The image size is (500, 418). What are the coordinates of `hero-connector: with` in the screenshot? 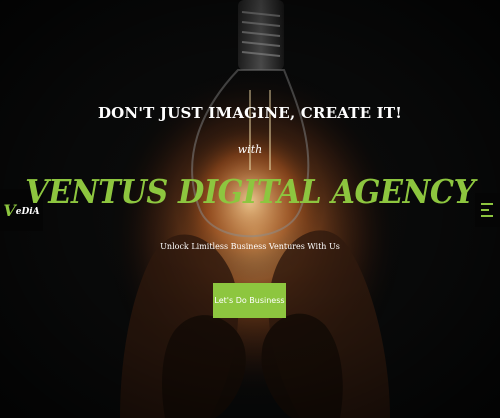 It's located at (250, 149).